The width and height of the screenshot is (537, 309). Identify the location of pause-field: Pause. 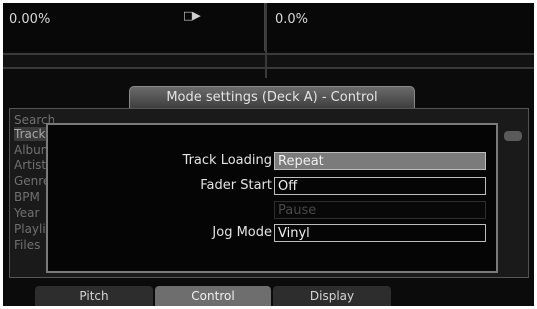
(380, 210).